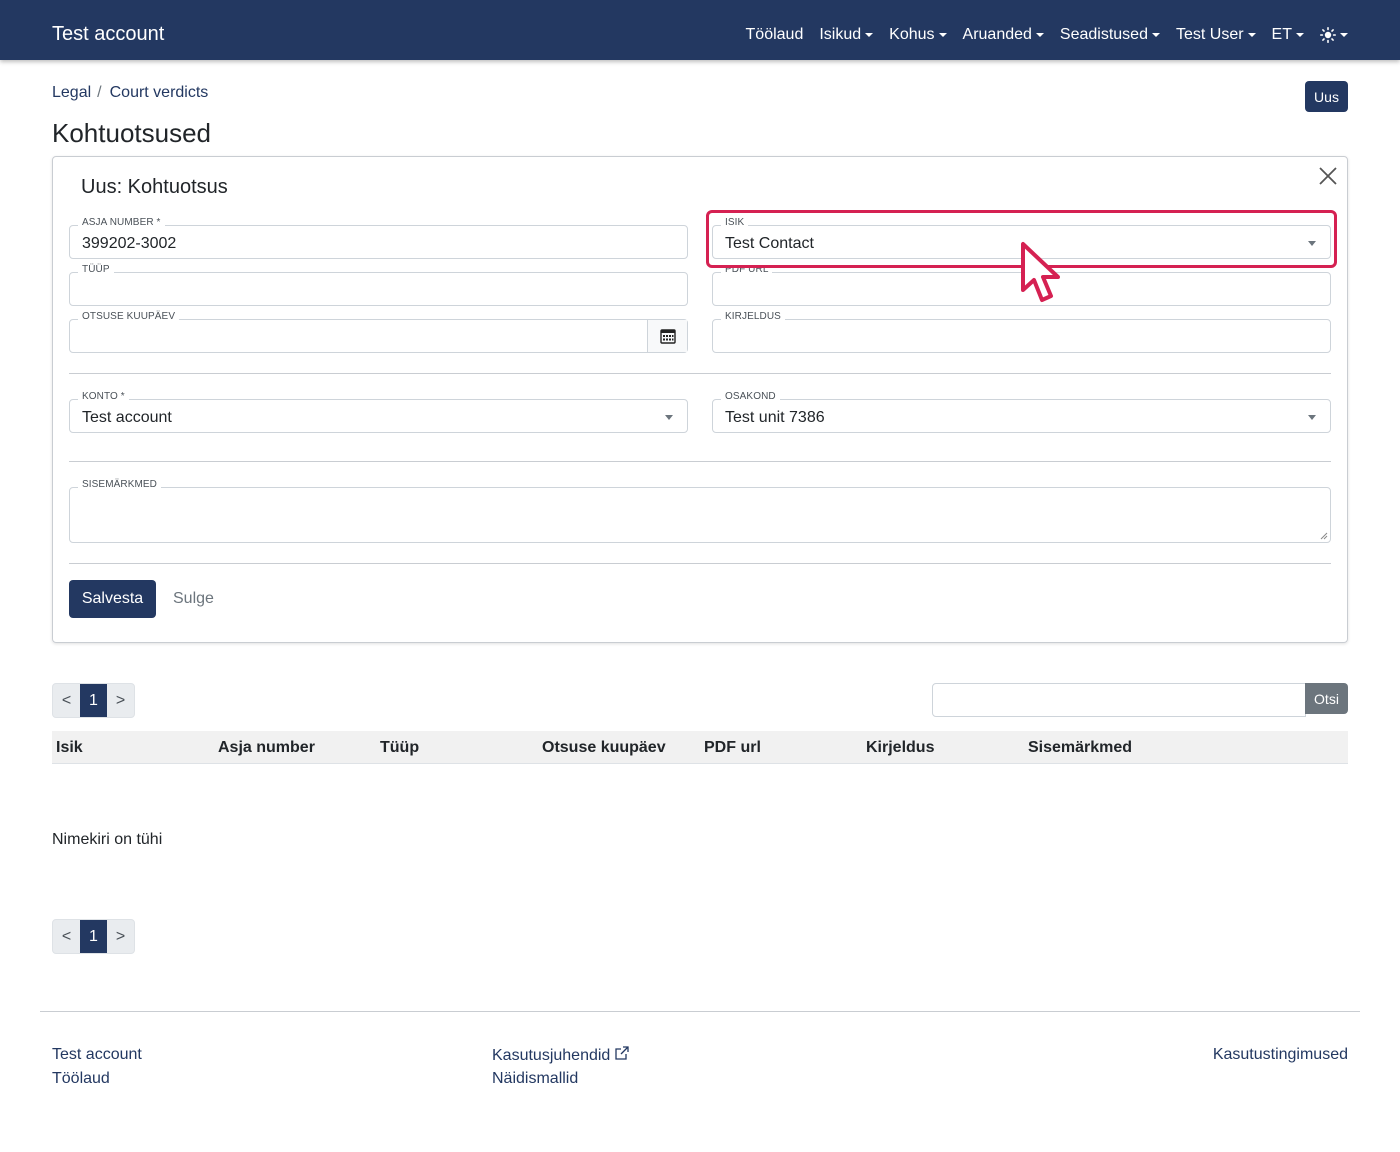 The image size is (1400, 1152). Describe the element at coordinates (266, 747) in the screenshot. I see `column-header-case-number: Asja number` at that location.